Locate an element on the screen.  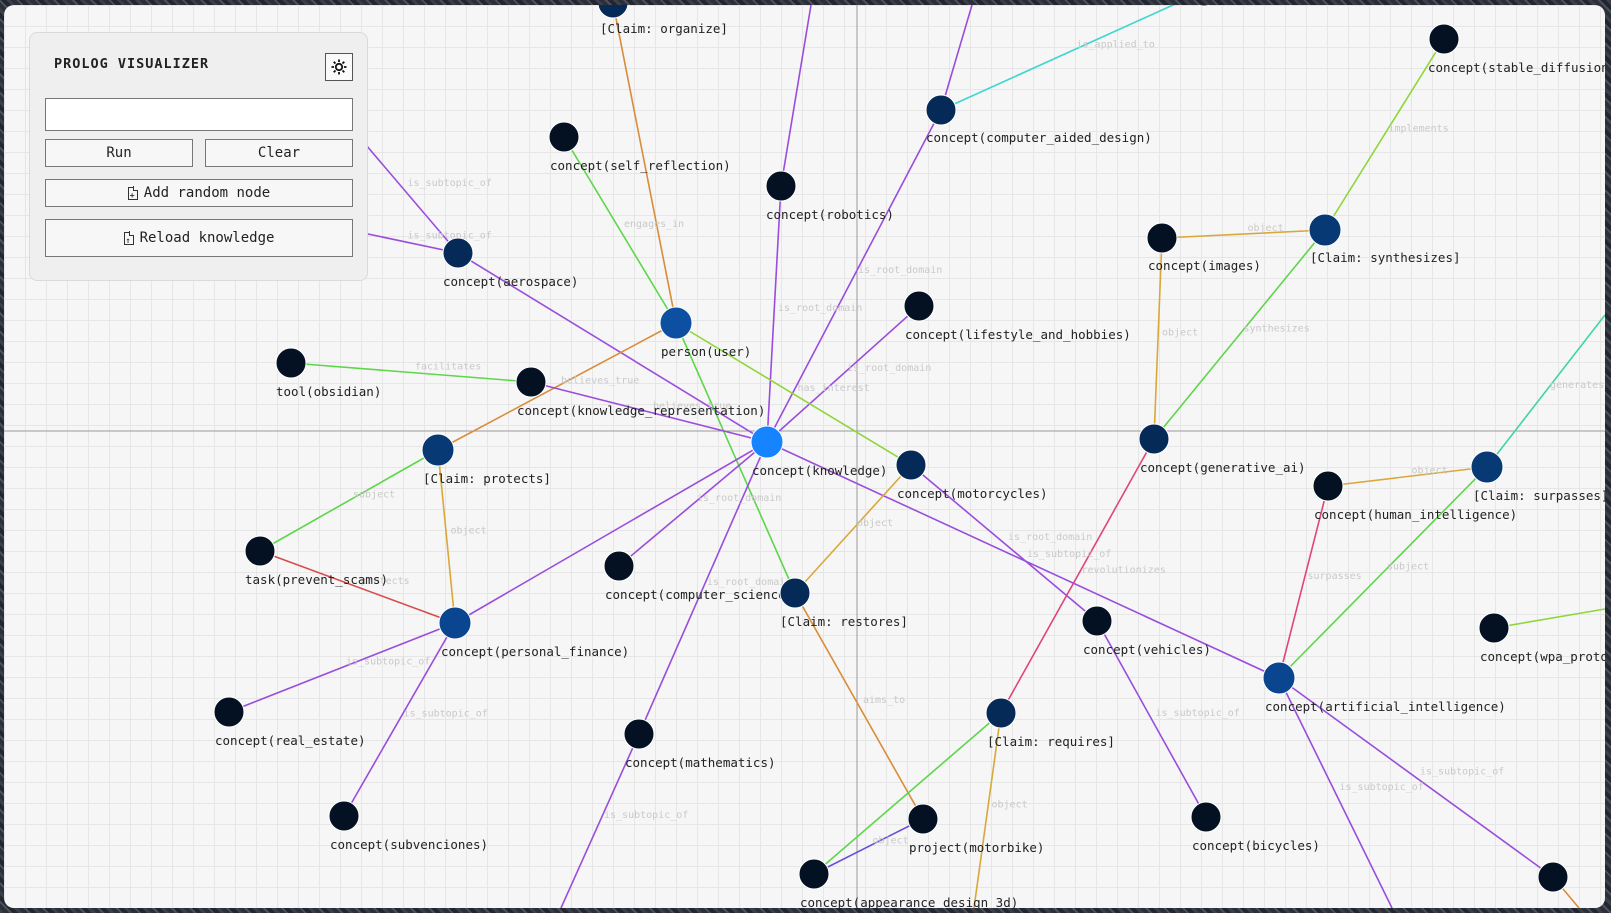
node-label: concept(wpa_proto is located at coordinates (1542, 656).